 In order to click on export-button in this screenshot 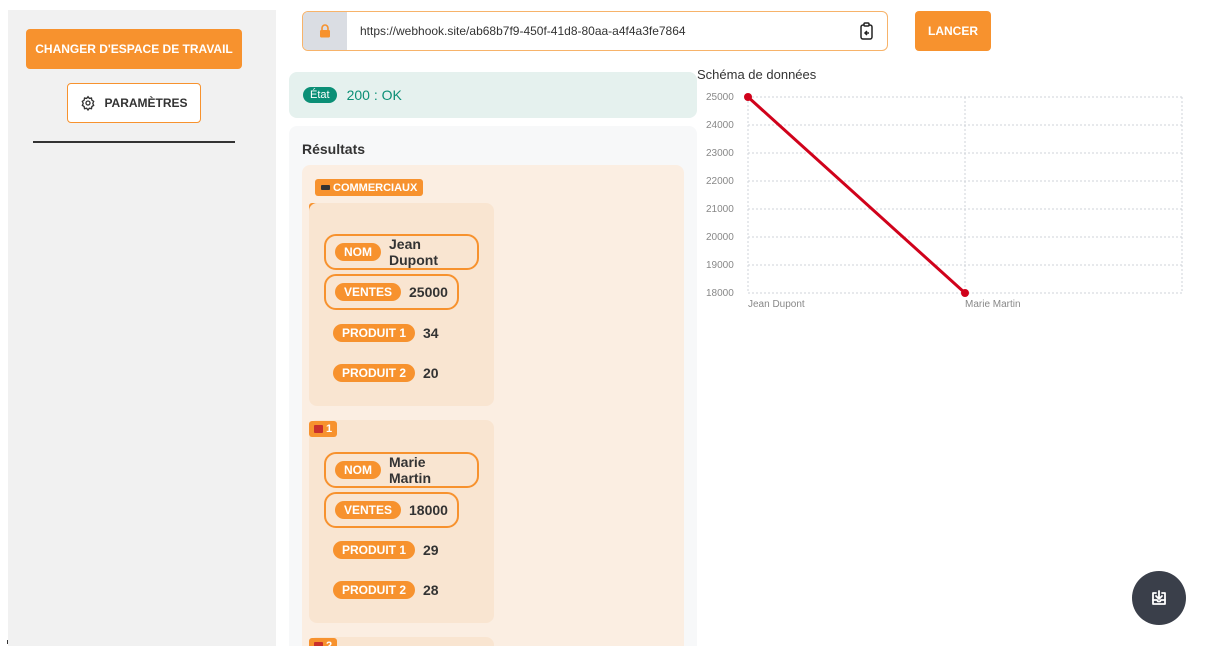, I will do `click(1159, 598)`.